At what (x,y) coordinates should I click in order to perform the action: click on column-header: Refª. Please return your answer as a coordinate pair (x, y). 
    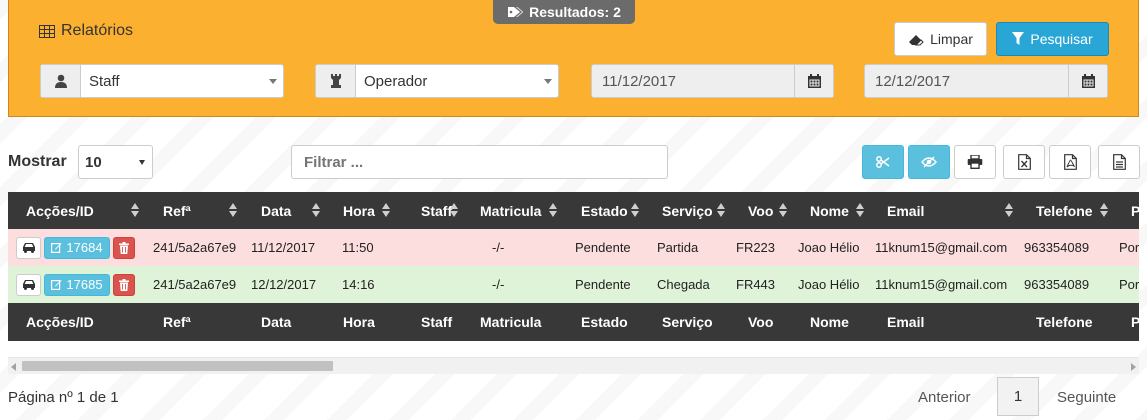
    Looking at the image, I should click on (194, 210).